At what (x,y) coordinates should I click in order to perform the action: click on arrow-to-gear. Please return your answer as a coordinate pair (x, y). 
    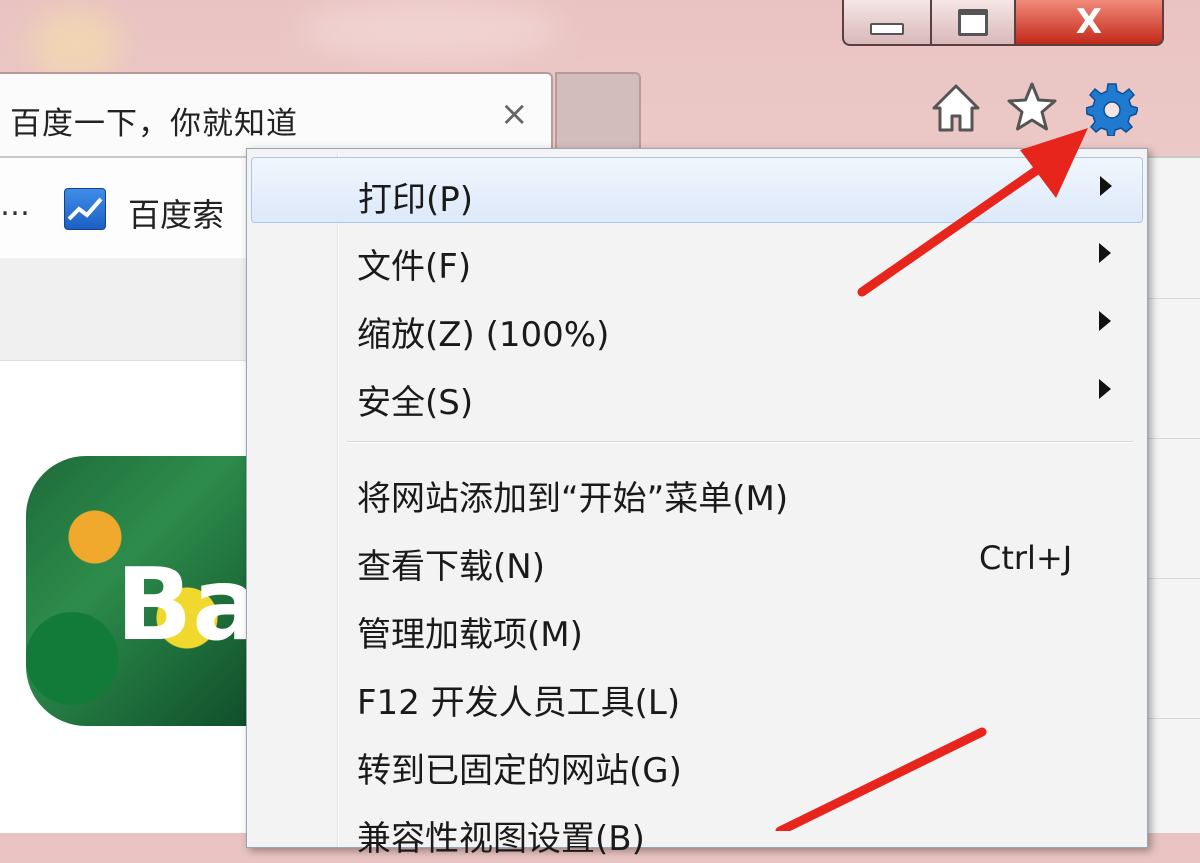
    Looking at the image, I should click on (972, 212).